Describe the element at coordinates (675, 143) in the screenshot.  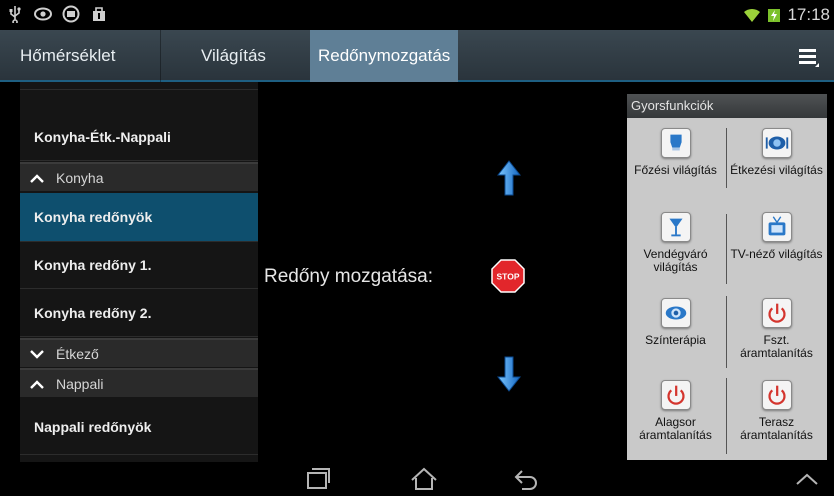
I see `cooking-light-icon` at that location.